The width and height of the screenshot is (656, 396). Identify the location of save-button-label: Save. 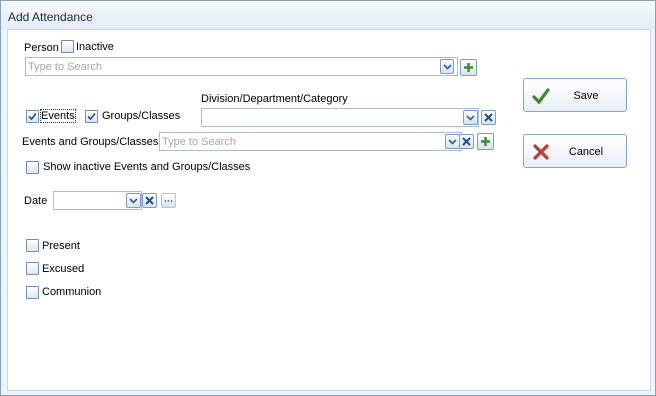
(586, 96).